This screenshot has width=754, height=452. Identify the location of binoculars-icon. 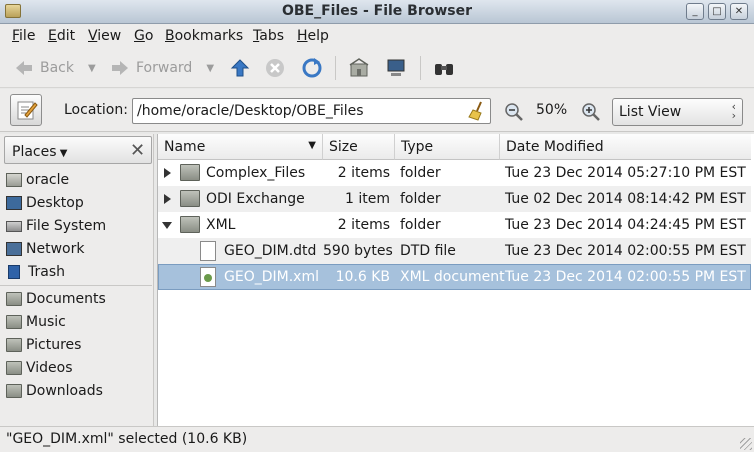
(444, 69).